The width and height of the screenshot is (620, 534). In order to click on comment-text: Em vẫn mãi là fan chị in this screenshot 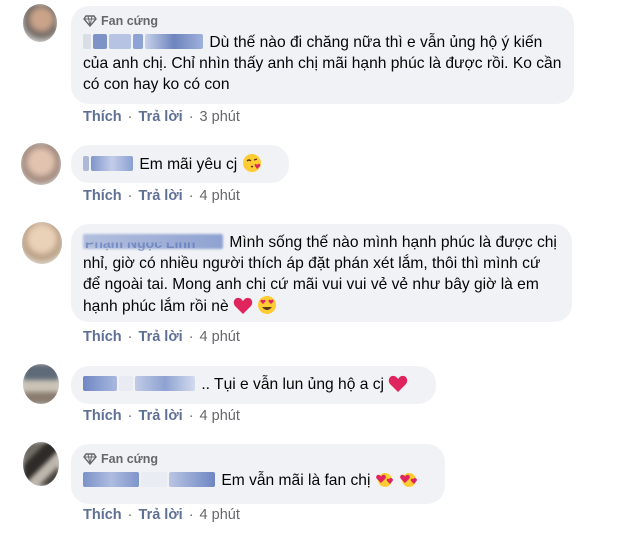, I will do `click(258, 482)`.